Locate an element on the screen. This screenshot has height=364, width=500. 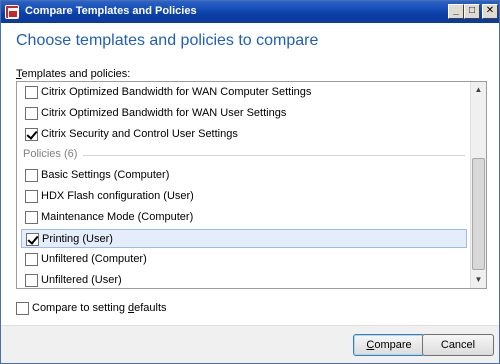
scroll-down-icon: ▼ is located at coordinates (478, 280).